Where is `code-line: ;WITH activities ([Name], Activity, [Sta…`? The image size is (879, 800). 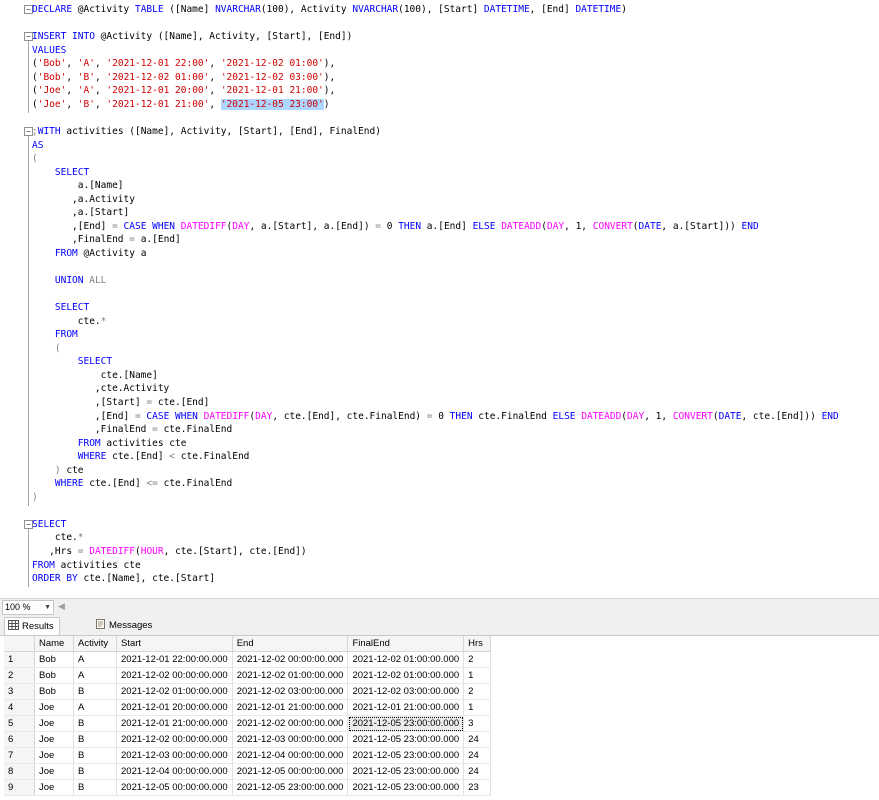
code-line: ;WITH activities ([Name], Activity, [Sta… is located at coordinates (206, 131).